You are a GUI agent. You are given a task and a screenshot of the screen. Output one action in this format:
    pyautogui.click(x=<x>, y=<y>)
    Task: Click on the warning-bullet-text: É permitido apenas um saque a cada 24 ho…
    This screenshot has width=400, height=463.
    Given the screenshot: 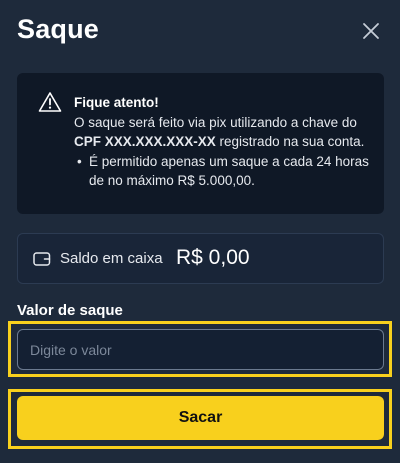 What is the action you would take?
    pyautogui.click(x=229, y=171)
    